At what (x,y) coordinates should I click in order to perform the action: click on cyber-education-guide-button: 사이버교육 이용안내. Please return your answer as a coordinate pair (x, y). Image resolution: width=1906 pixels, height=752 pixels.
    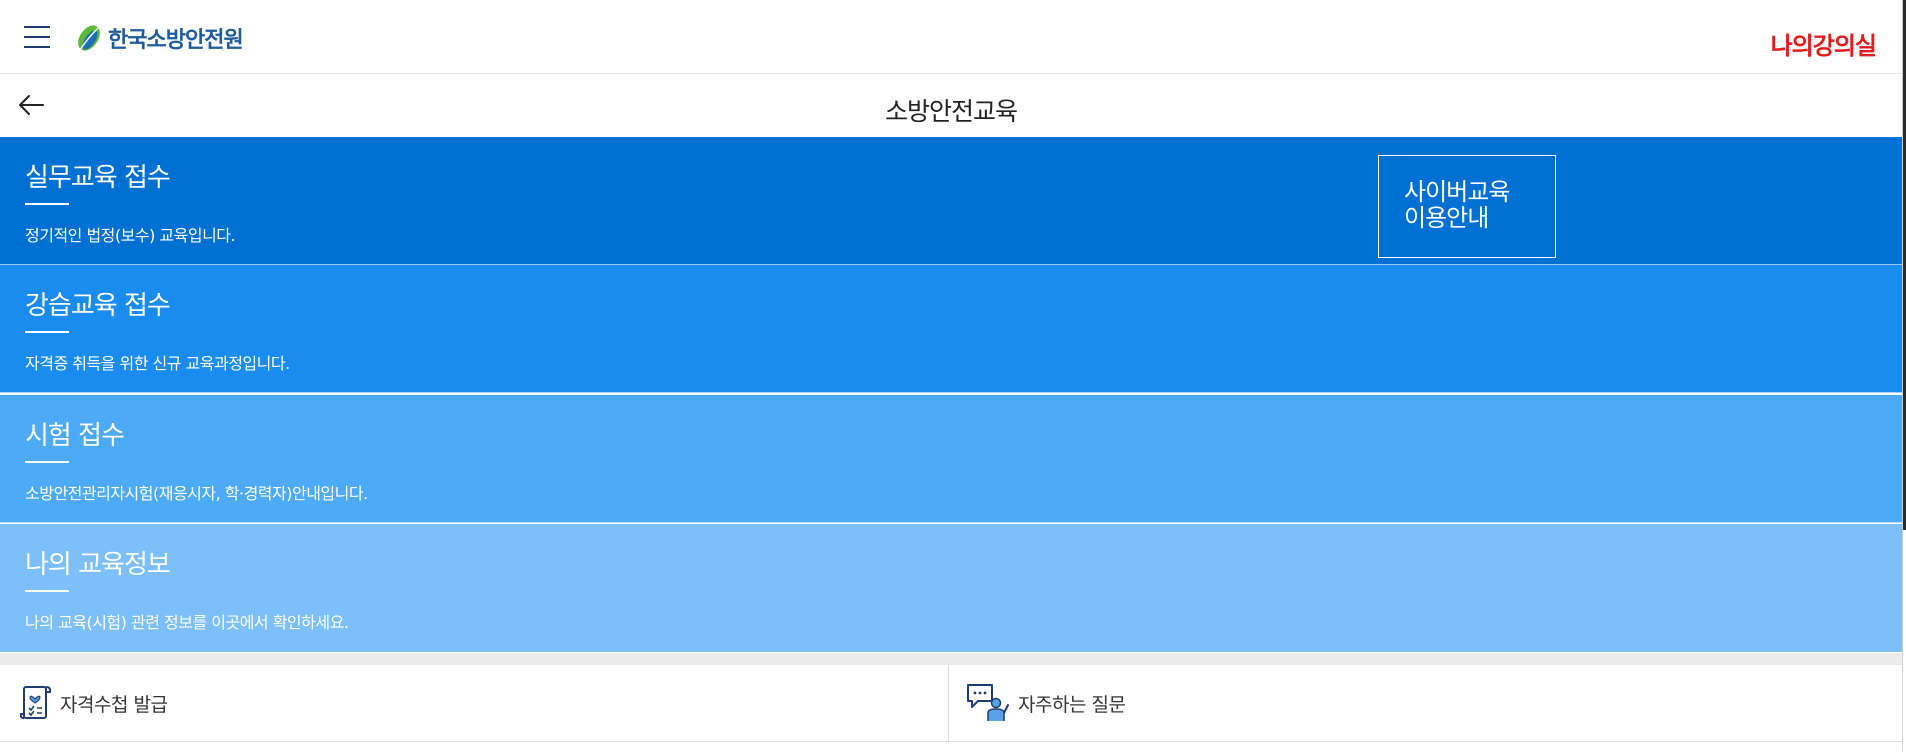
    Looking at the image, I should click on (1467, 206).